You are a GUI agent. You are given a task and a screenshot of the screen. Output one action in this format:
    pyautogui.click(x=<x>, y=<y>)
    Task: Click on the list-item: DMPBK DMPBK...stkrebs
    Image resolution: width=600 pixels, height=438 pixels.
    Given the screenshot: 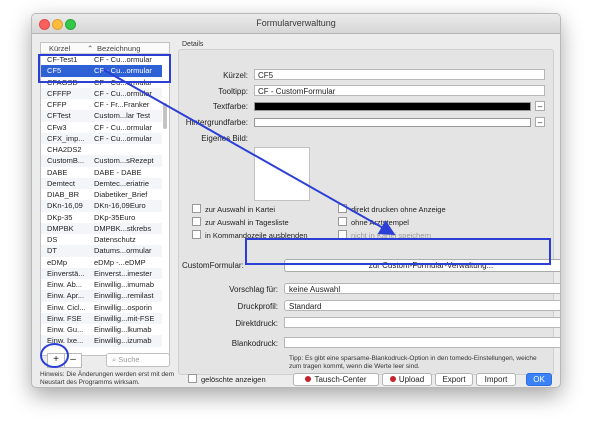 What is the action you would take?
    pyautogui.click(x=101, y=228)
    